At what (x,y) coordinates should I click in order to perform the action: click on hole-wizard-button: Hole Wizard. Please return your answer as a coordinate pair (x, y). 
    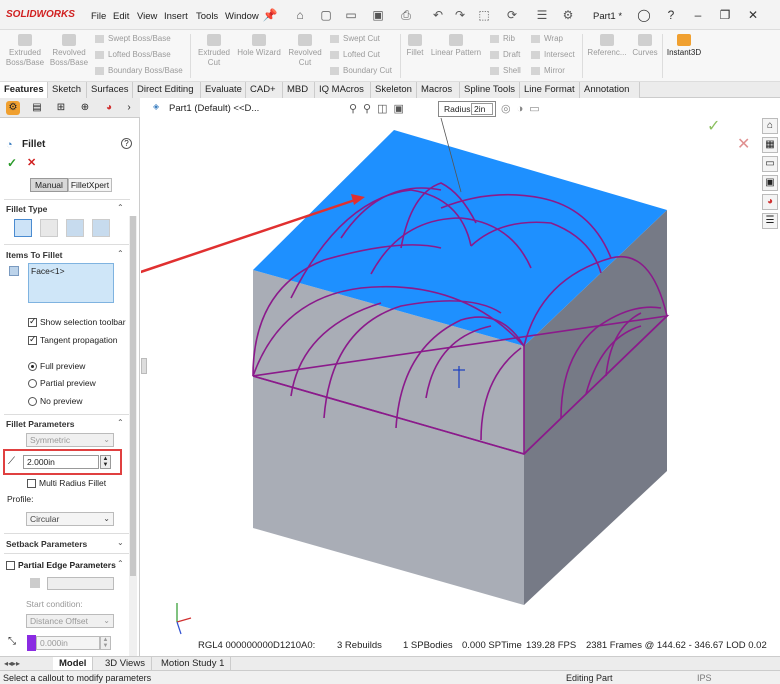
    Looking at the image, I should click on (259, 46).